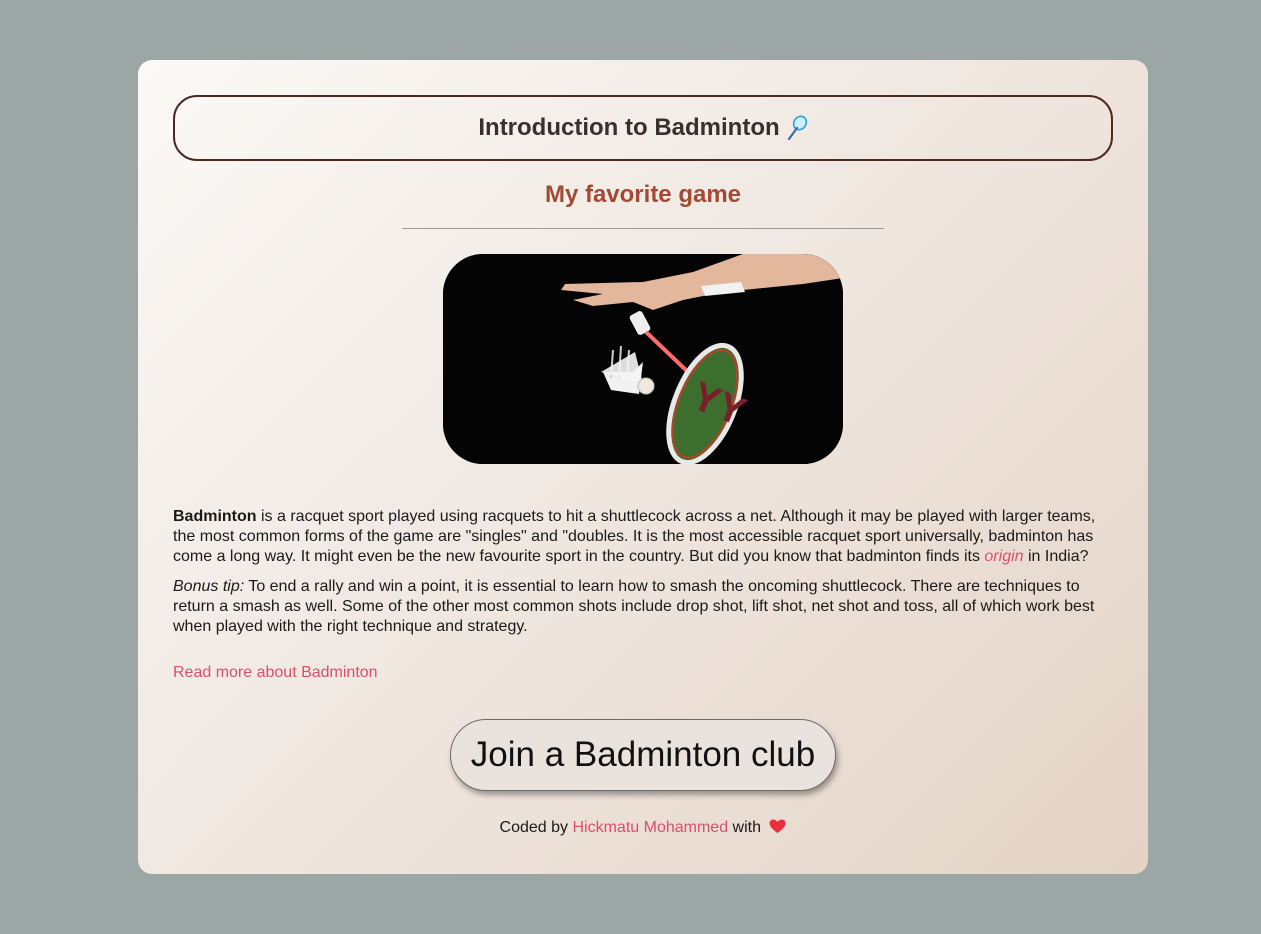 Image resolution: width=1261 pixels, height=934 pixels. I want to click on intro-text-end: in India?, so click(1056, 556).